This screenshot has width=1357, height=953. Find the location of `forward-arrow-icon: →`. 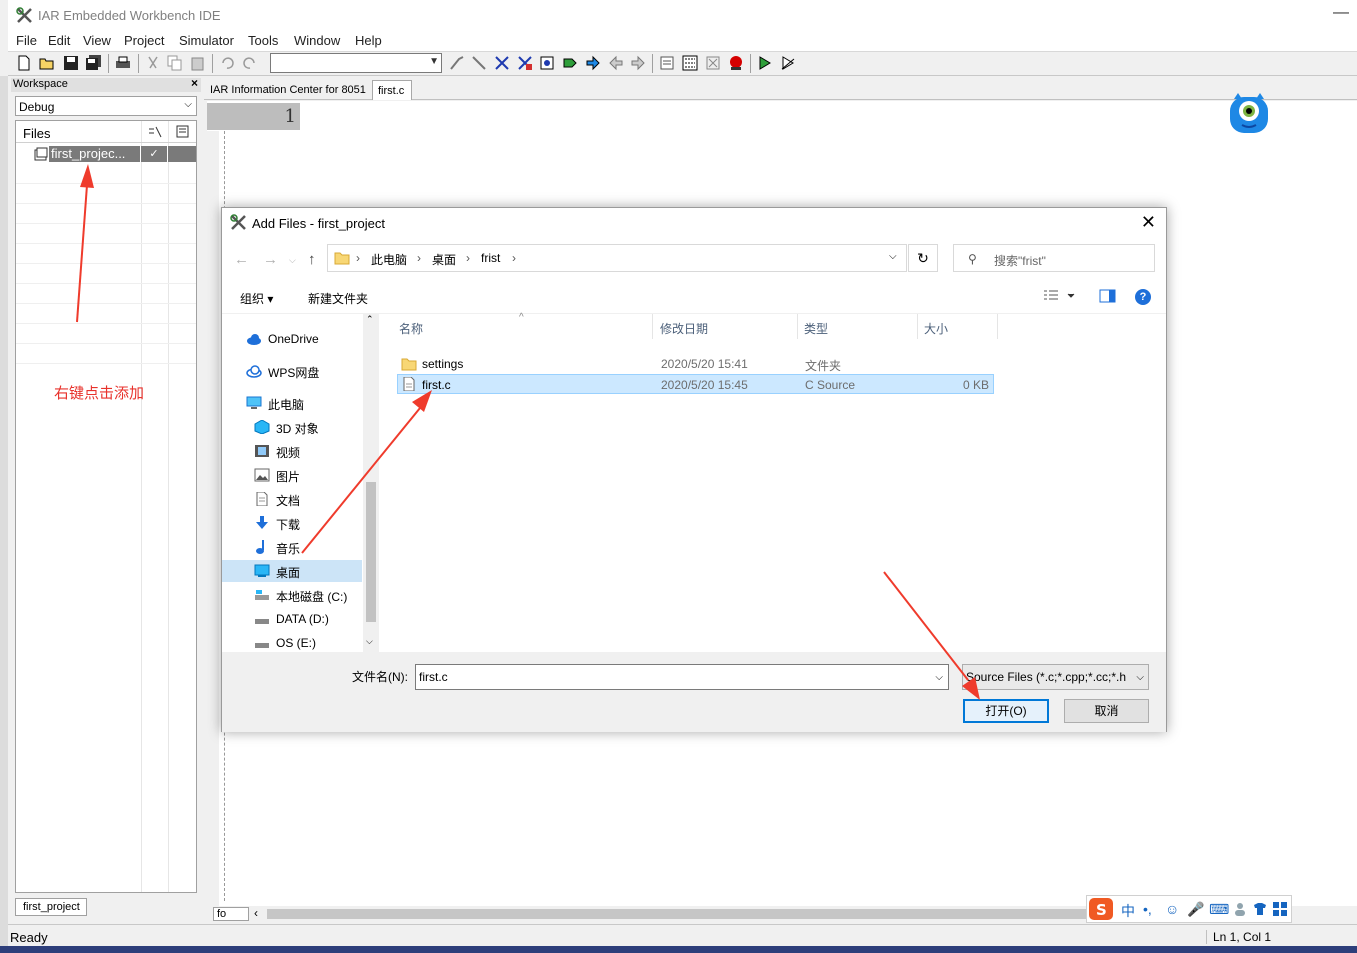

forward-arrow-icon: → is located at coordinates (270, 259).